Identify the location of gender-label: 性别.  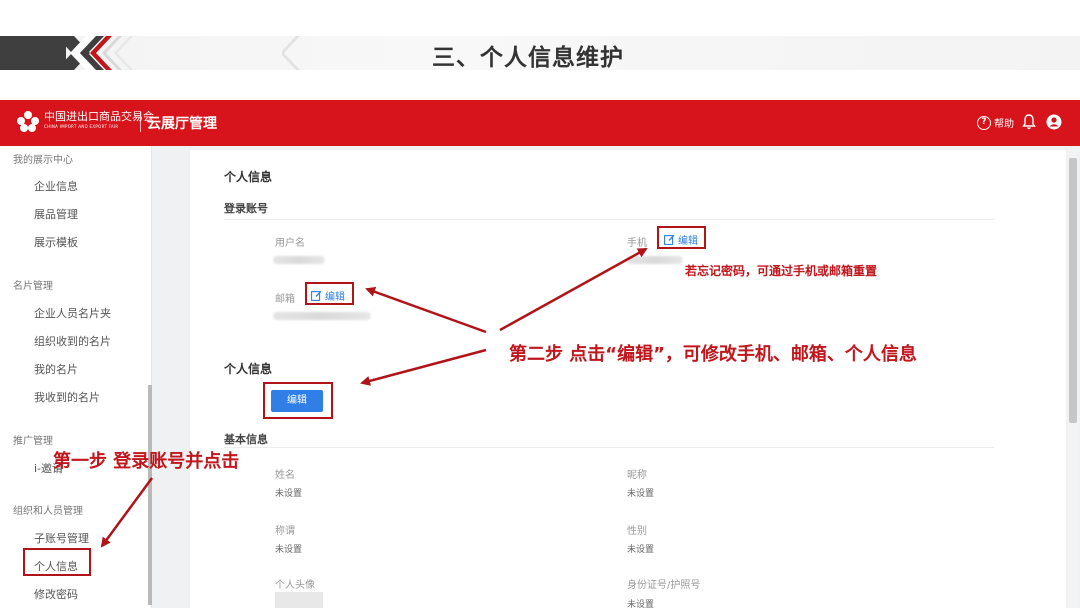
(637, 531).